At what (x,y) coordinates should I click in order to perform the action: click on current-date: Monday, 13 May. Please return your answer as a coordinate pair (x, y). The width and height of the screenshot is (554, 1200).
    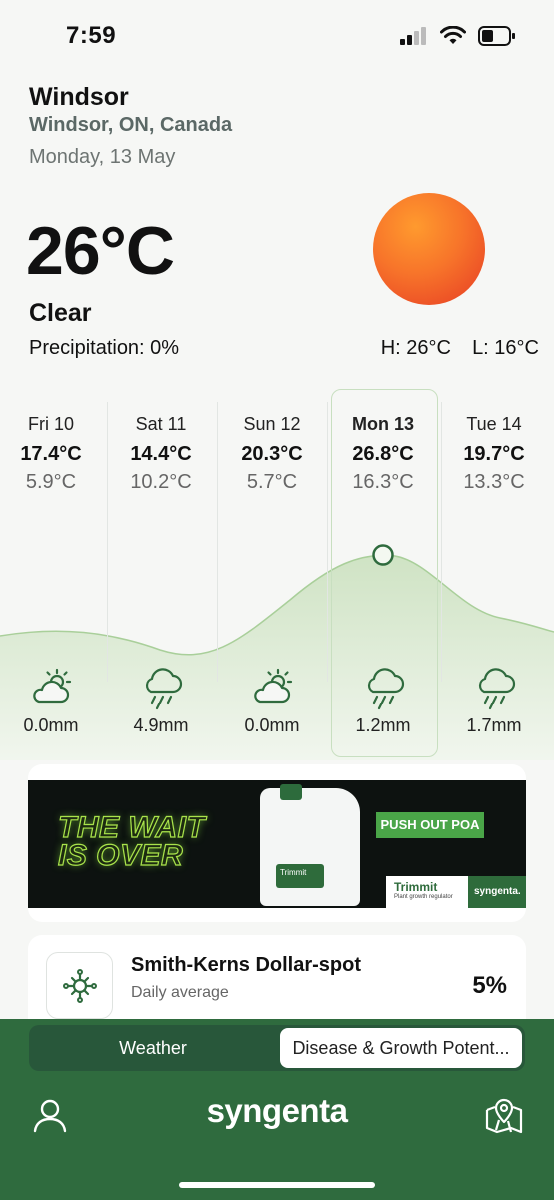
    Looking at the image, I should click on (102, 157).